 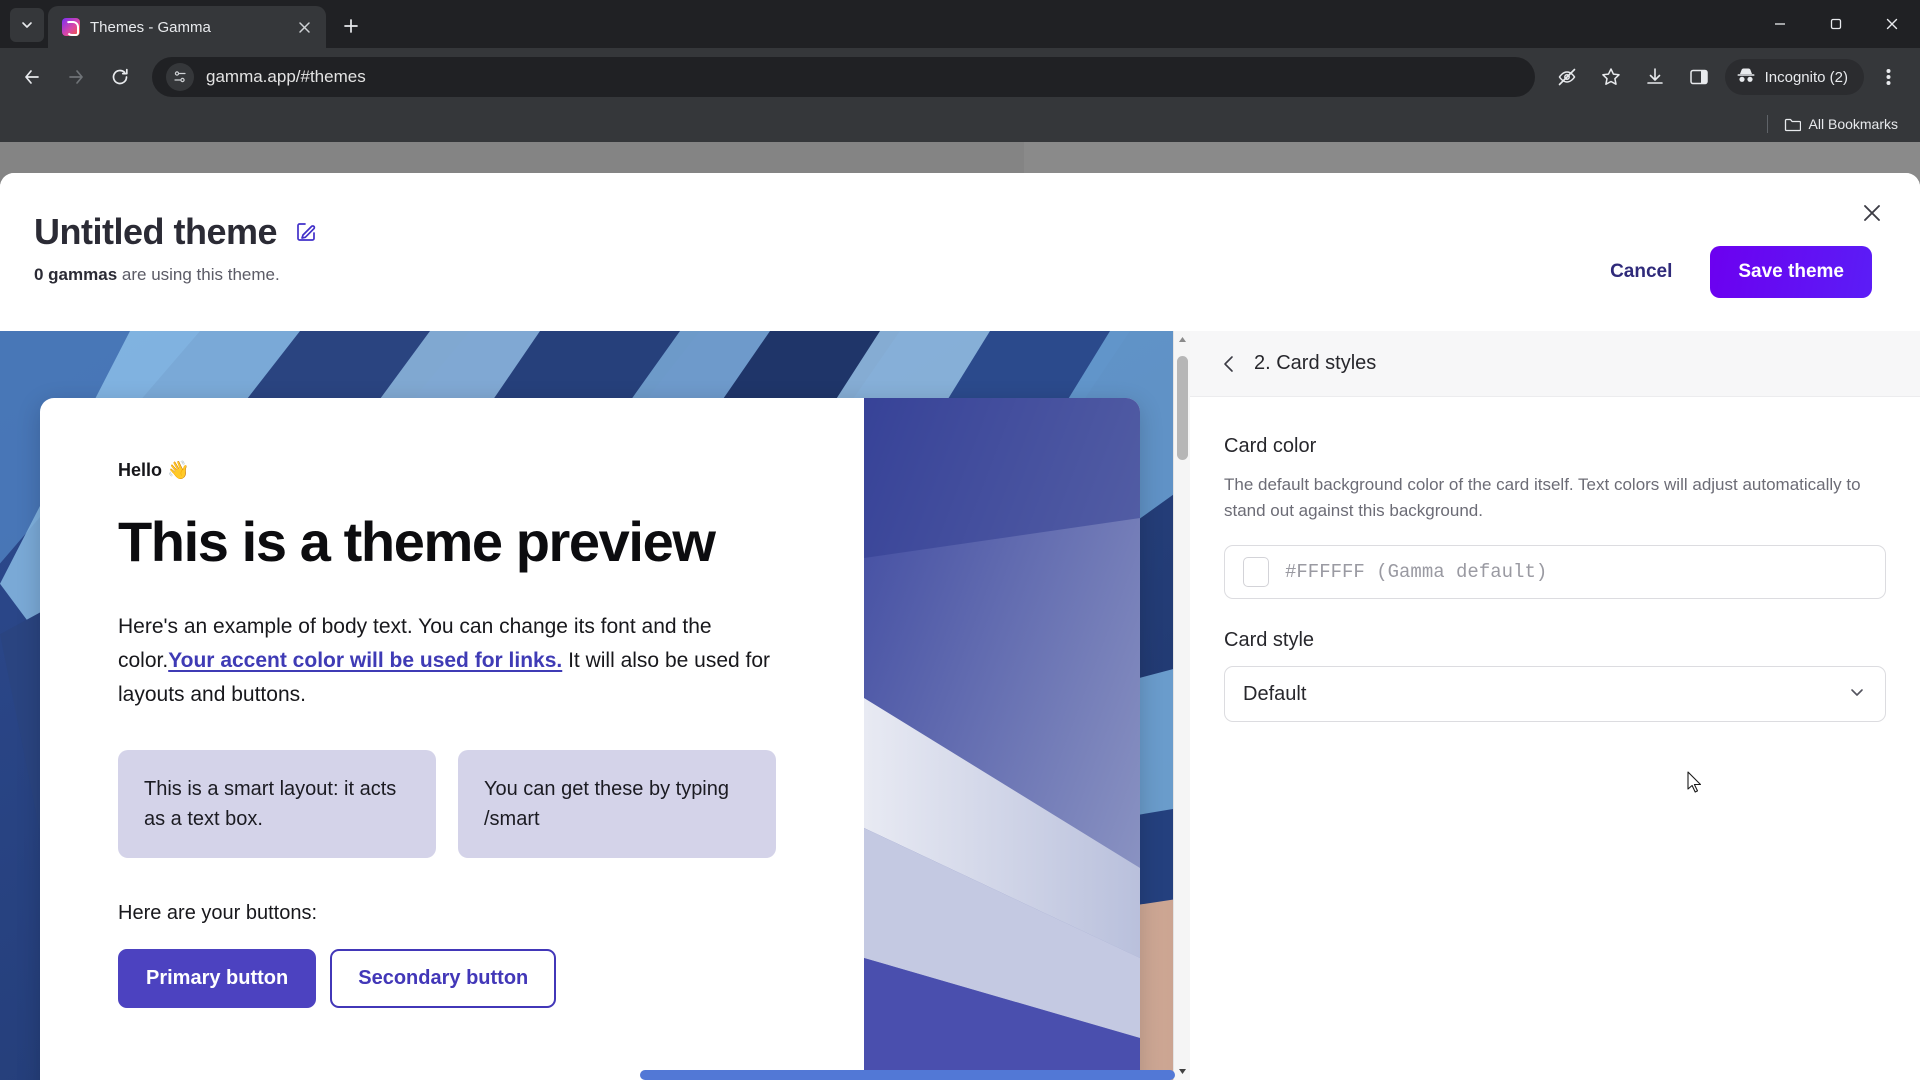 I want to click on all-bookmarks-button: All Bookmarks, so click(x=1841, y=124).